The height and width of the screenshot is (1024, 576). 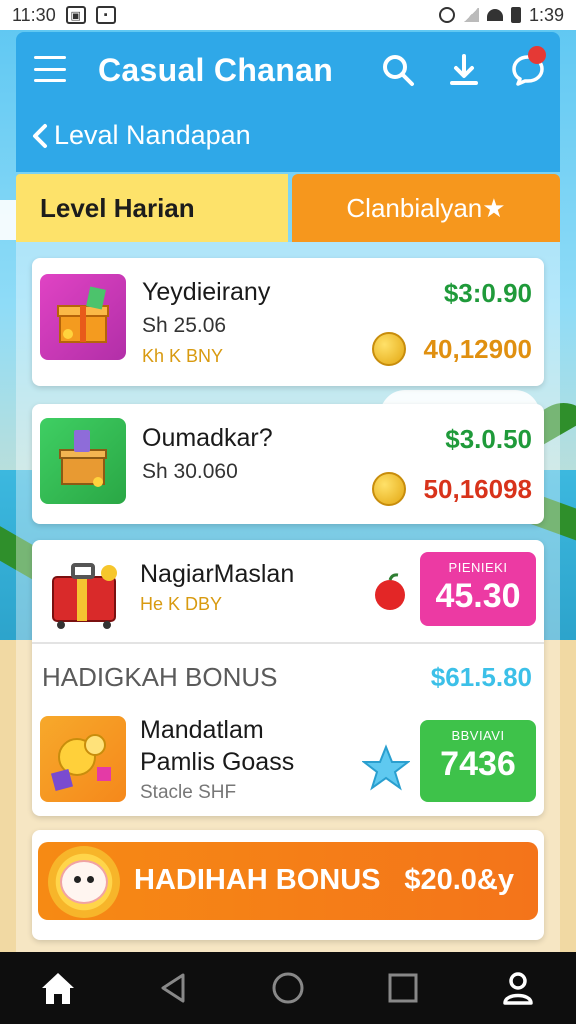 I want to click on section-title: HADIGKAH BONUS, so click(x=160, y=677).